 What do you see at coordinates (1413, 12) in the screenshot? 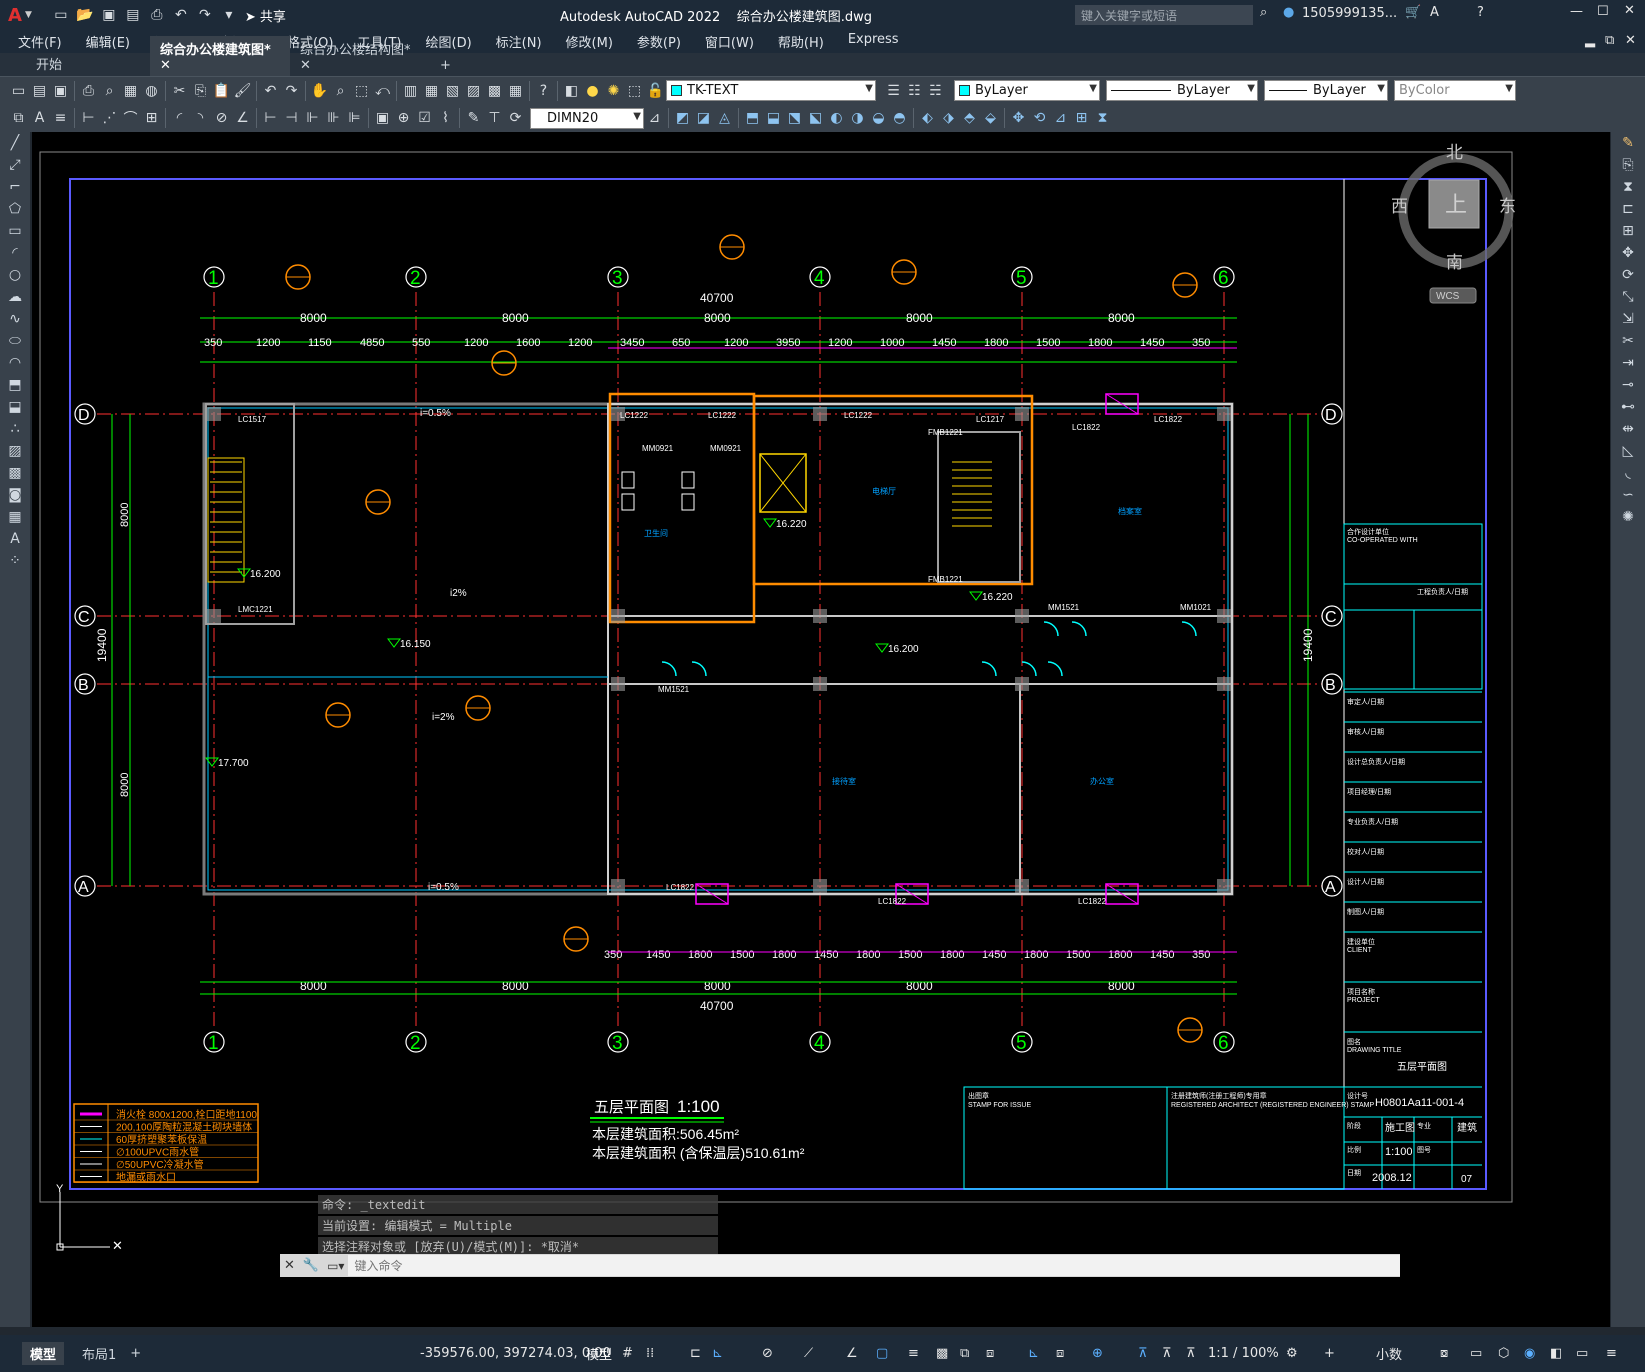
I see `cart-icon: 🛒` at bounding box center [1413, 12].